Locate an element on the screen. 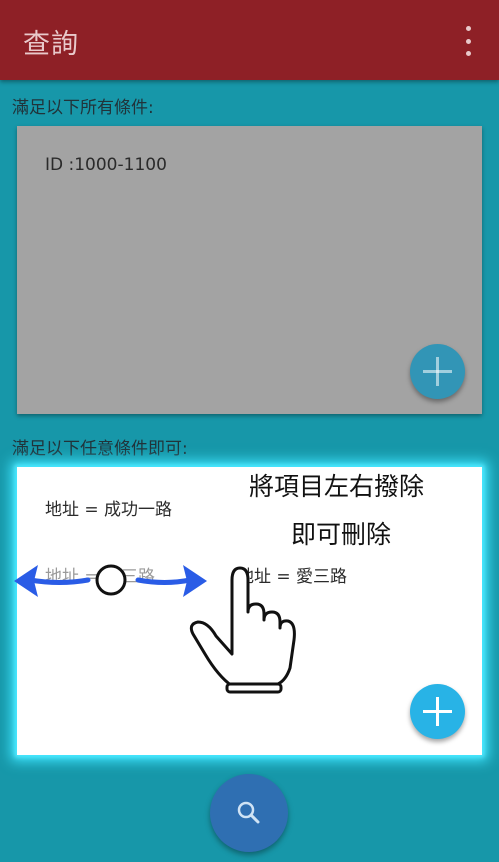 This screenshot has width=499, height=862. search-button is located at coordinates (249, 813).